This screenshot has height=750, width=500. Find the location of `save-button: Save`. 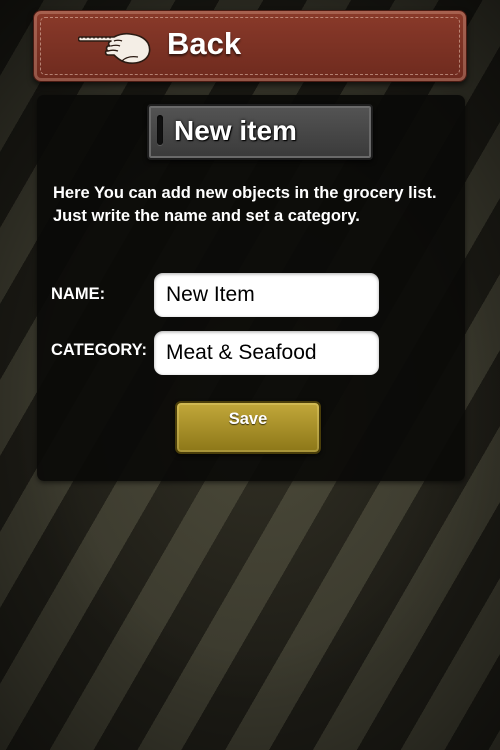

save-button: Save is located at coordinates (248, 427).